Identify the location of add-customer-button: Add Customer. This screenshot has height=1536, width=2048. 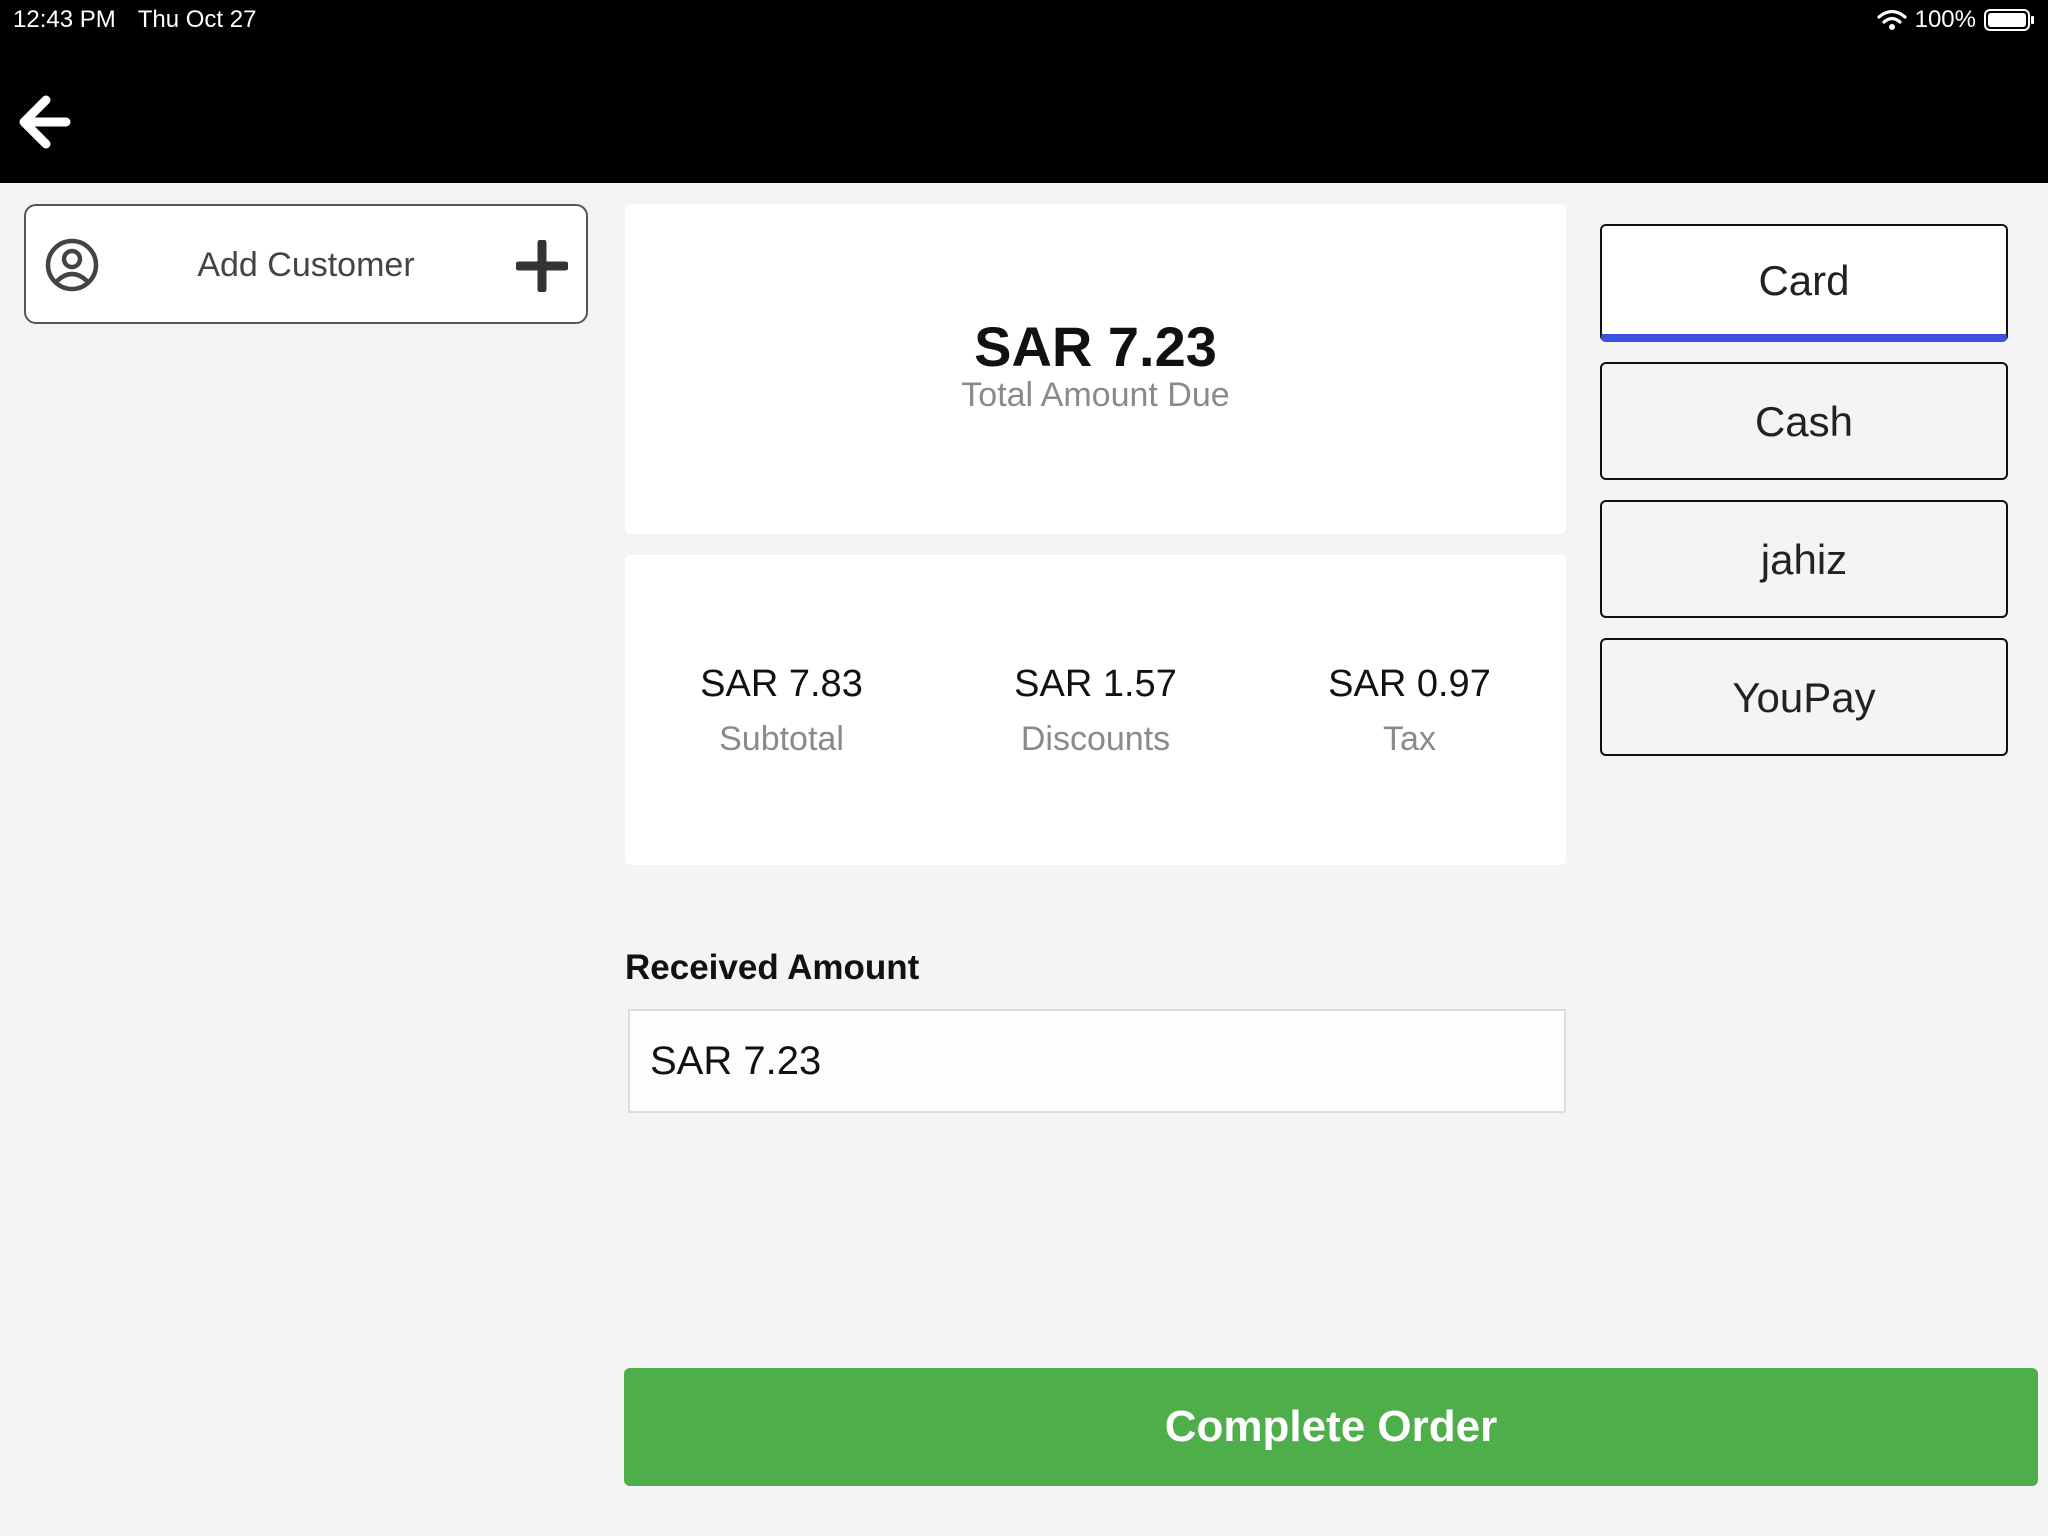
(306, 264).